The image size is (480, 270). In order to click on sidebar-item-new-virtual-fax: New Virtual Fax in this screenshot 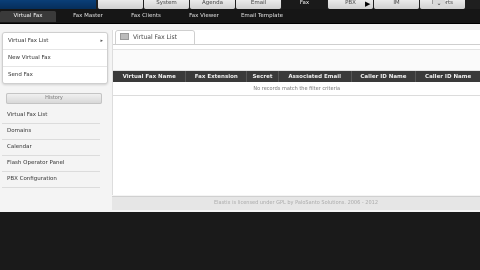, I will do `click(55, 58)`.